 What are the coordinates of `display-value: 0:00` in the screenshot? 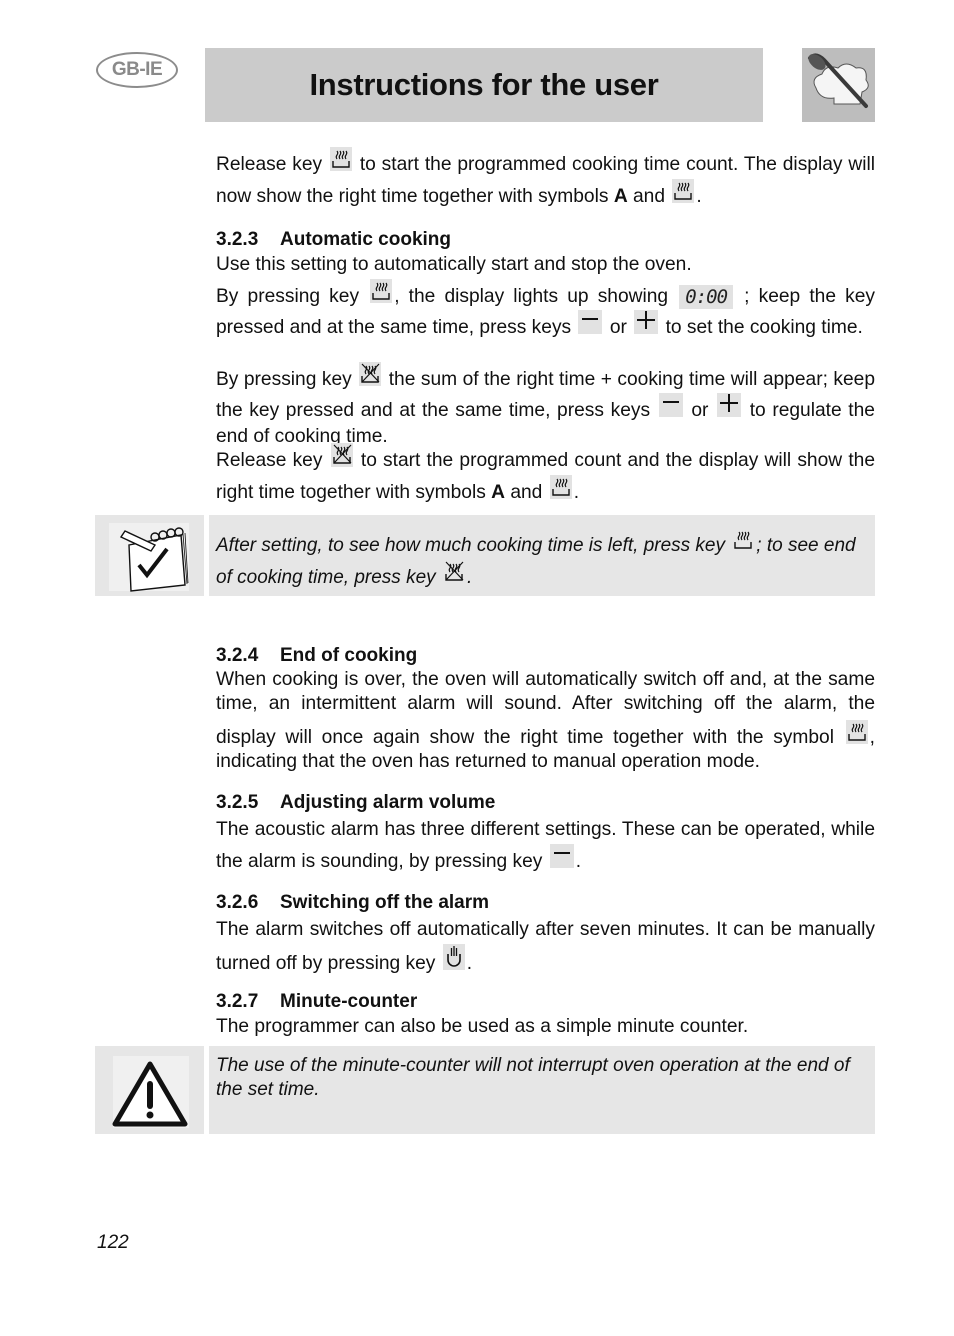 It's located at (706, 297).